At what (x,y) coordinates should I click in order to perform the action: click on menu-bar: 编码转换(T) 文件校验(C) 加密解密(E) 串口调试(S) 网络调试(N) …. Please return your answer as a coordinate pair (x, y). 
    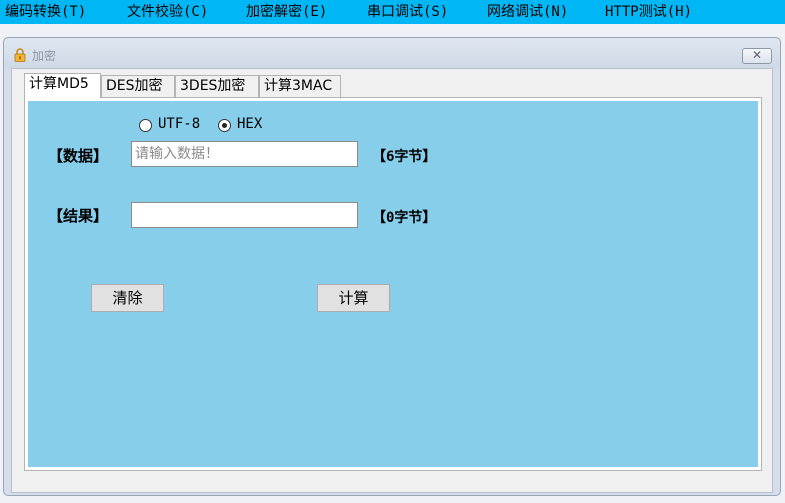
    Looking at the image, I should click on (392, 12).